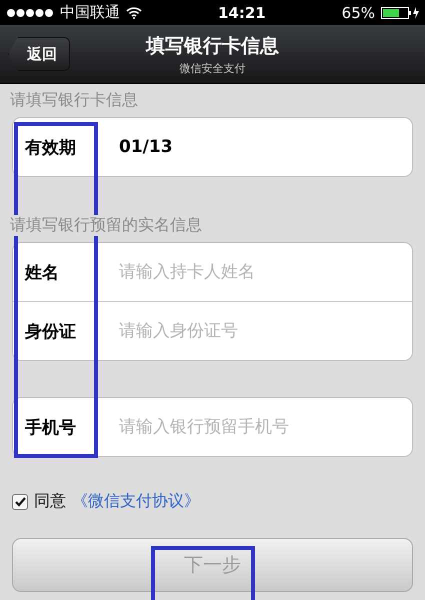 This screenshot has width=425, height=600. What do you see at coordinates (39, 54) in the screenshot?
I see `back-button: 返回` at bounding box center [39, 54].